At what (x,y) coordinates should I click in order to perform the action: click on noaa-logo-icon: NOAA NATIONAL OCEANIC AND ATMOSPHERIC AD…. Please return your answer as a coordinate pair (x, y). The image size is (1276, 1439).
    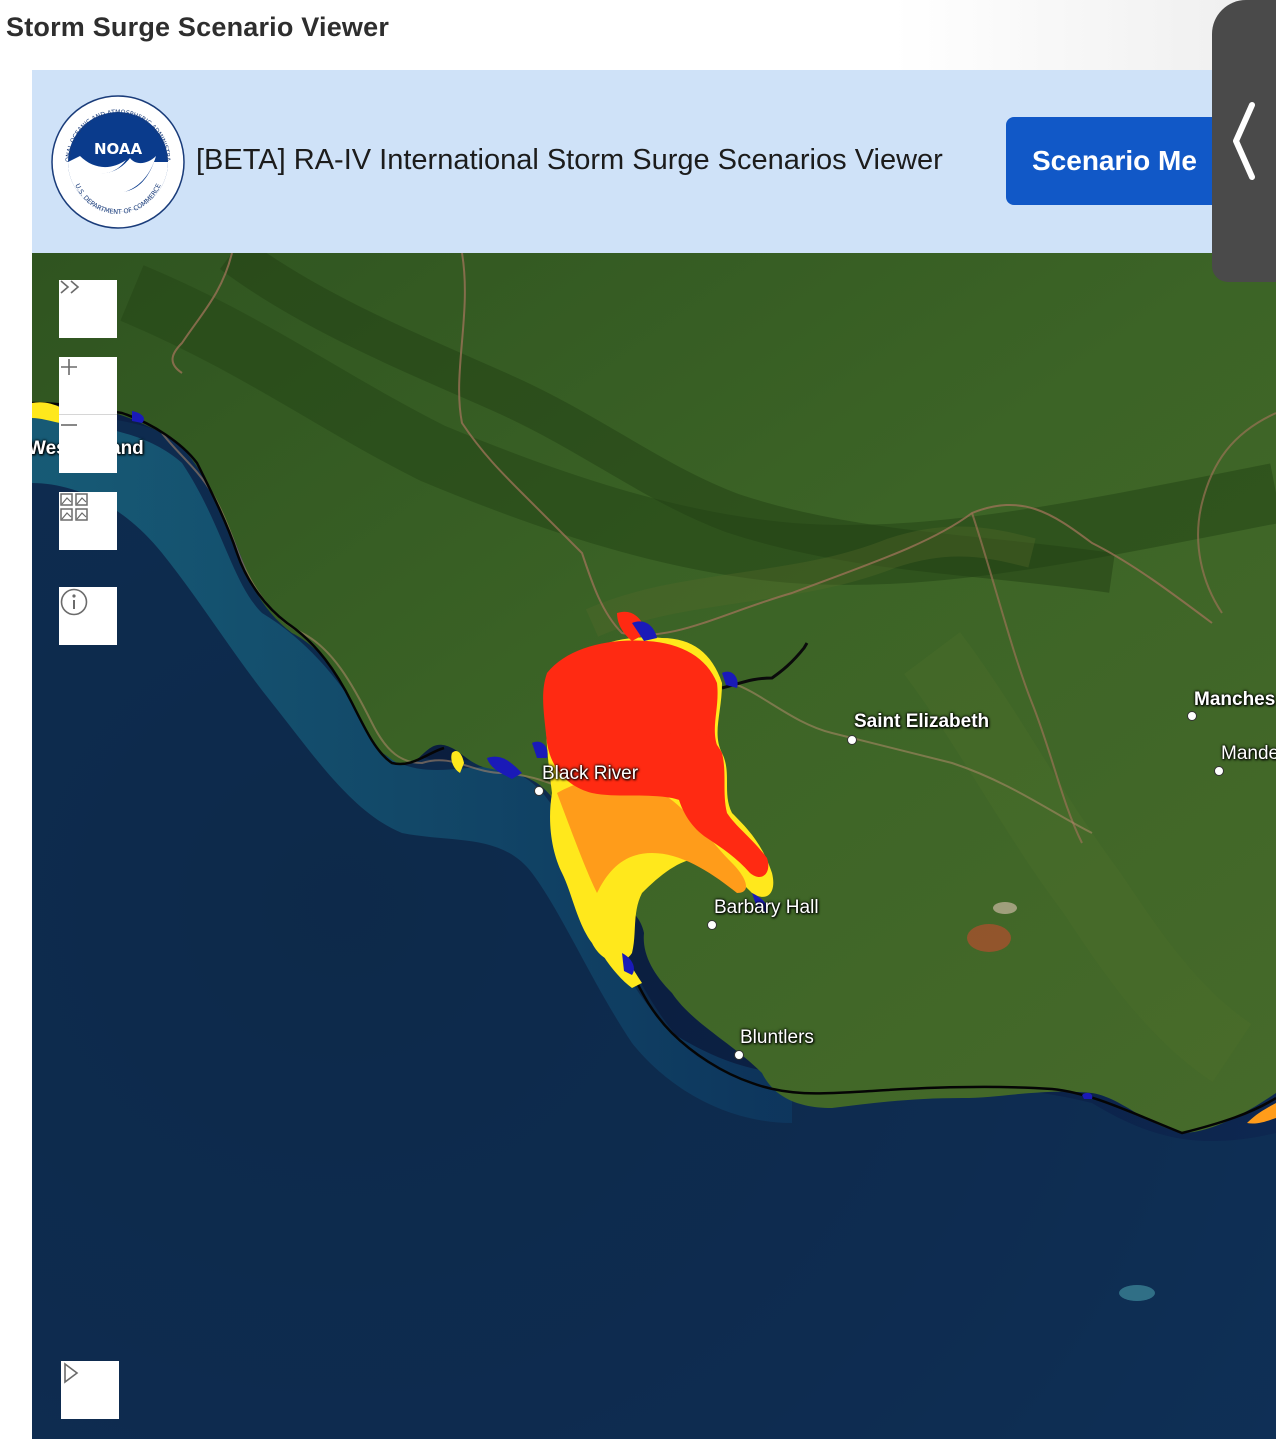
    Looking at the image, I should click on (117, 161).